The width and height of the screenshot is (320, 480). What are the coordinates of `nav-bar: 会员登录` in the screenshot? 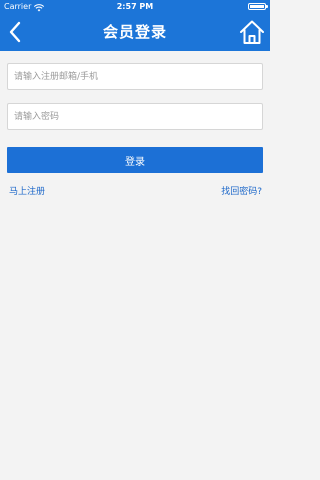 It's located at (135, 32).